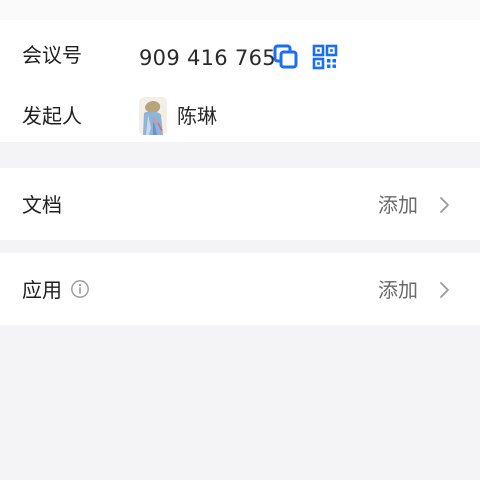 The width and height of the screenshot is (480, 480). Describe the element at coordinates (80, 289) in the screenshot. I see `info-icon` at that location.